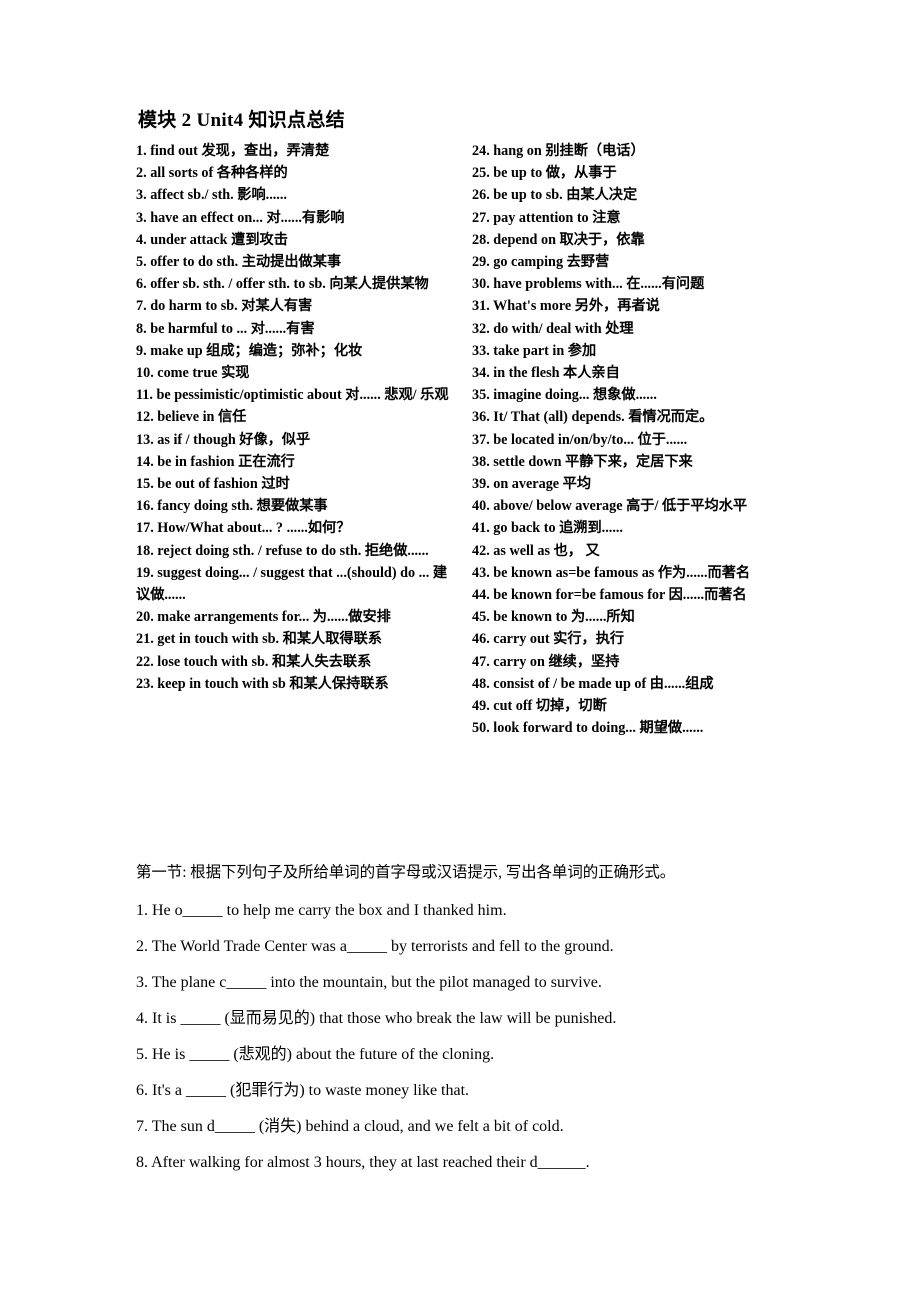 The width and height of the screenshot is (920, 1302). I want to click on vocabulary-item: 28. depend on 取决于，依靠, so click(634, 240).